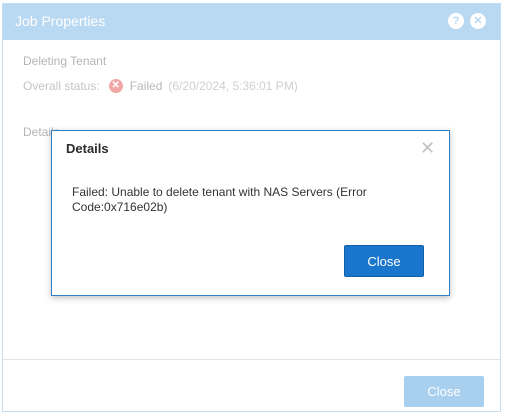 Image resolution: width=513 pixels, height=414 pixels. I want to click on status-label: Overall status:, so click(61, 86).